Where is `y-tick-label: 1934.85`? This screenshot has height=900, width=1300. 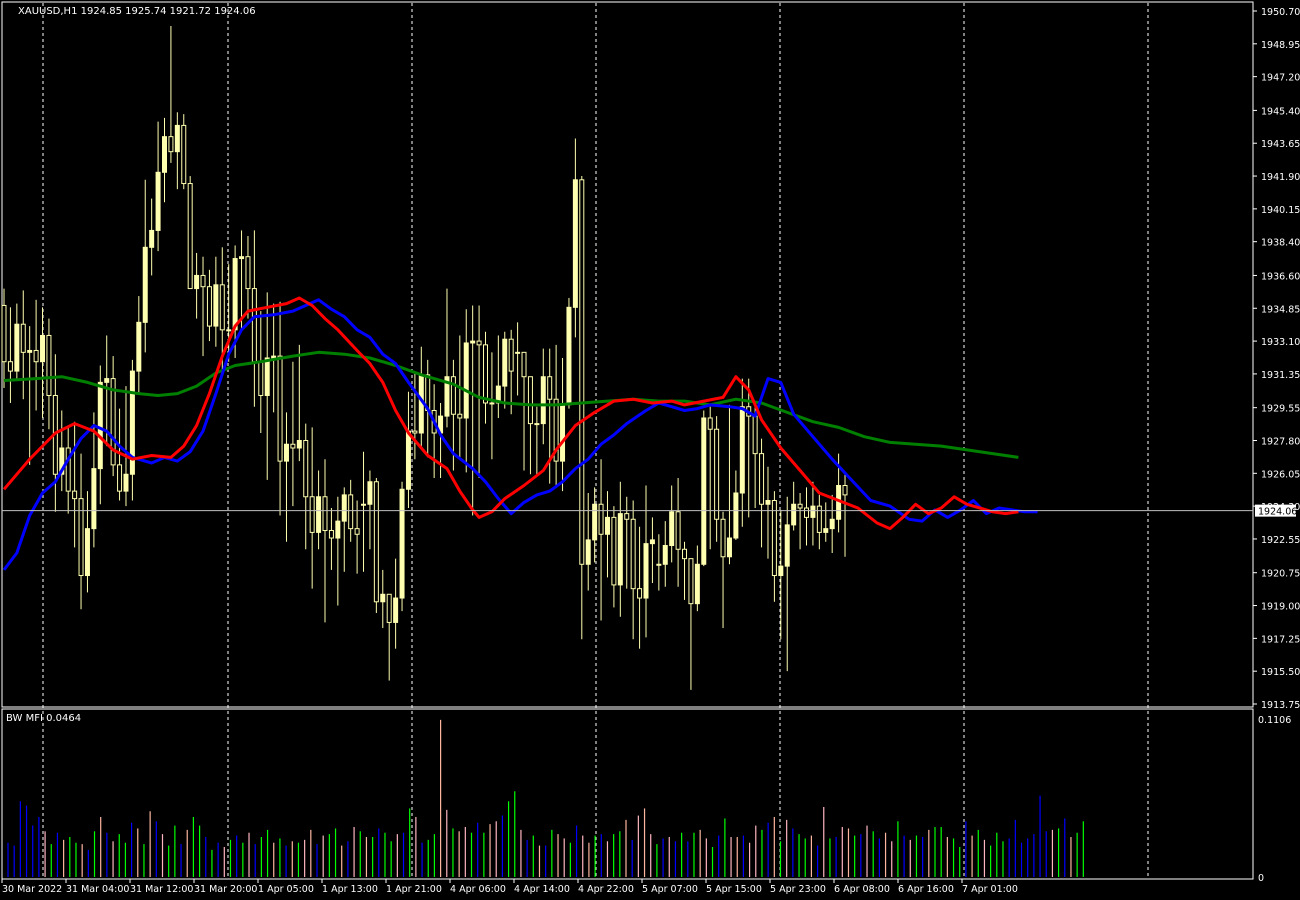
y-tick-label: 1934.85 is located at coordinates (1280, 309).